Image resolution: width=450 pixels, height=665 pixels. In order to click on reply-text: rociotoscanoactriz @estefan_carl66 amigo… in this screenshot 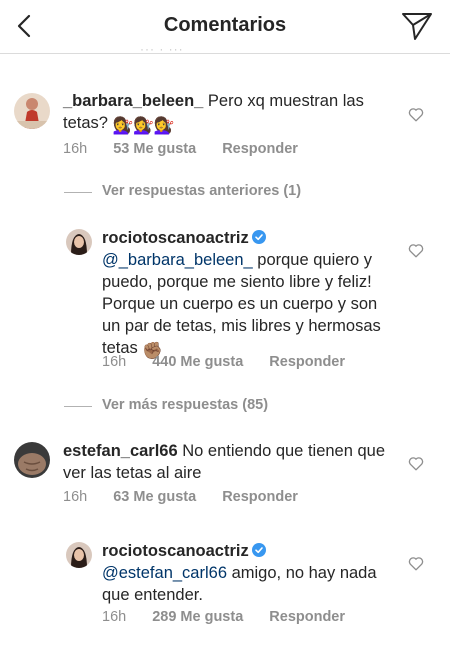, I will do `click(246, 573)`.